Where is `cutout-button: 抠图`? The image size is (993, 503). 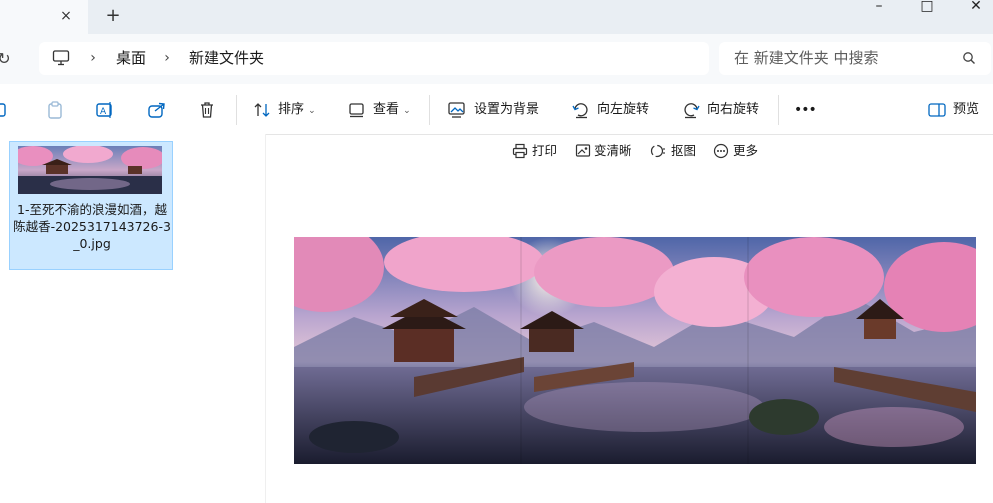
cutout-button: 抠图 is located at coordinates (683, 151).